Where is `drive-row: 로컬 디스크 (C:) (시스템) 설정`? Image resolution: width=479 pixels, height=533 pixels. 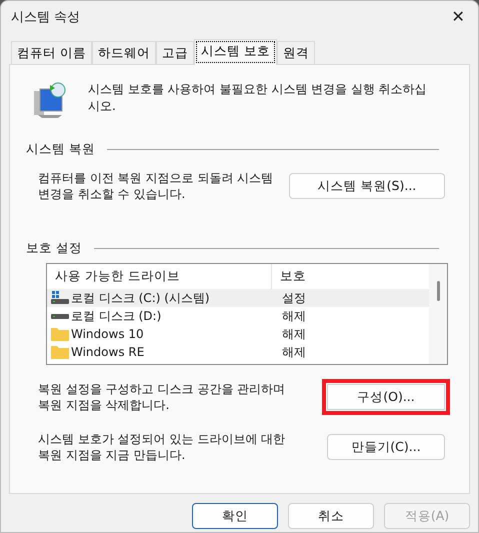
drive-row: 로컬 디스크 (C:) (시스템) 설정 is located at coordinates (238, 298).